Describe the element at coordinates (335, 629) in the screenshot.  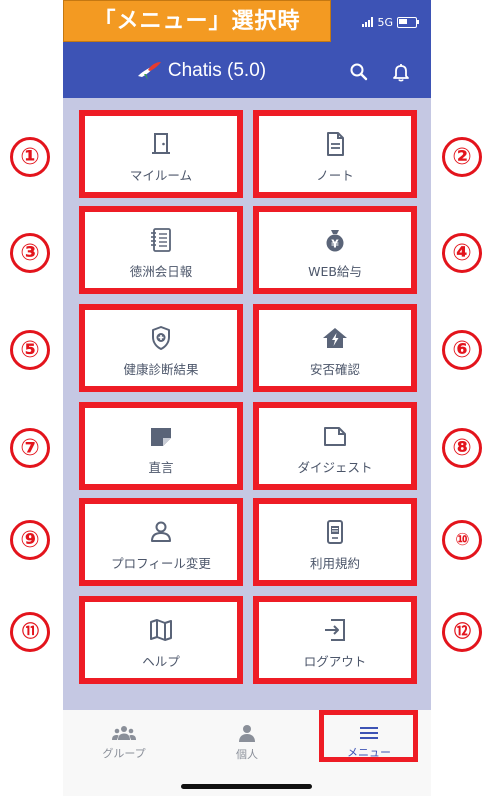
I see `logout-icon` at that location.